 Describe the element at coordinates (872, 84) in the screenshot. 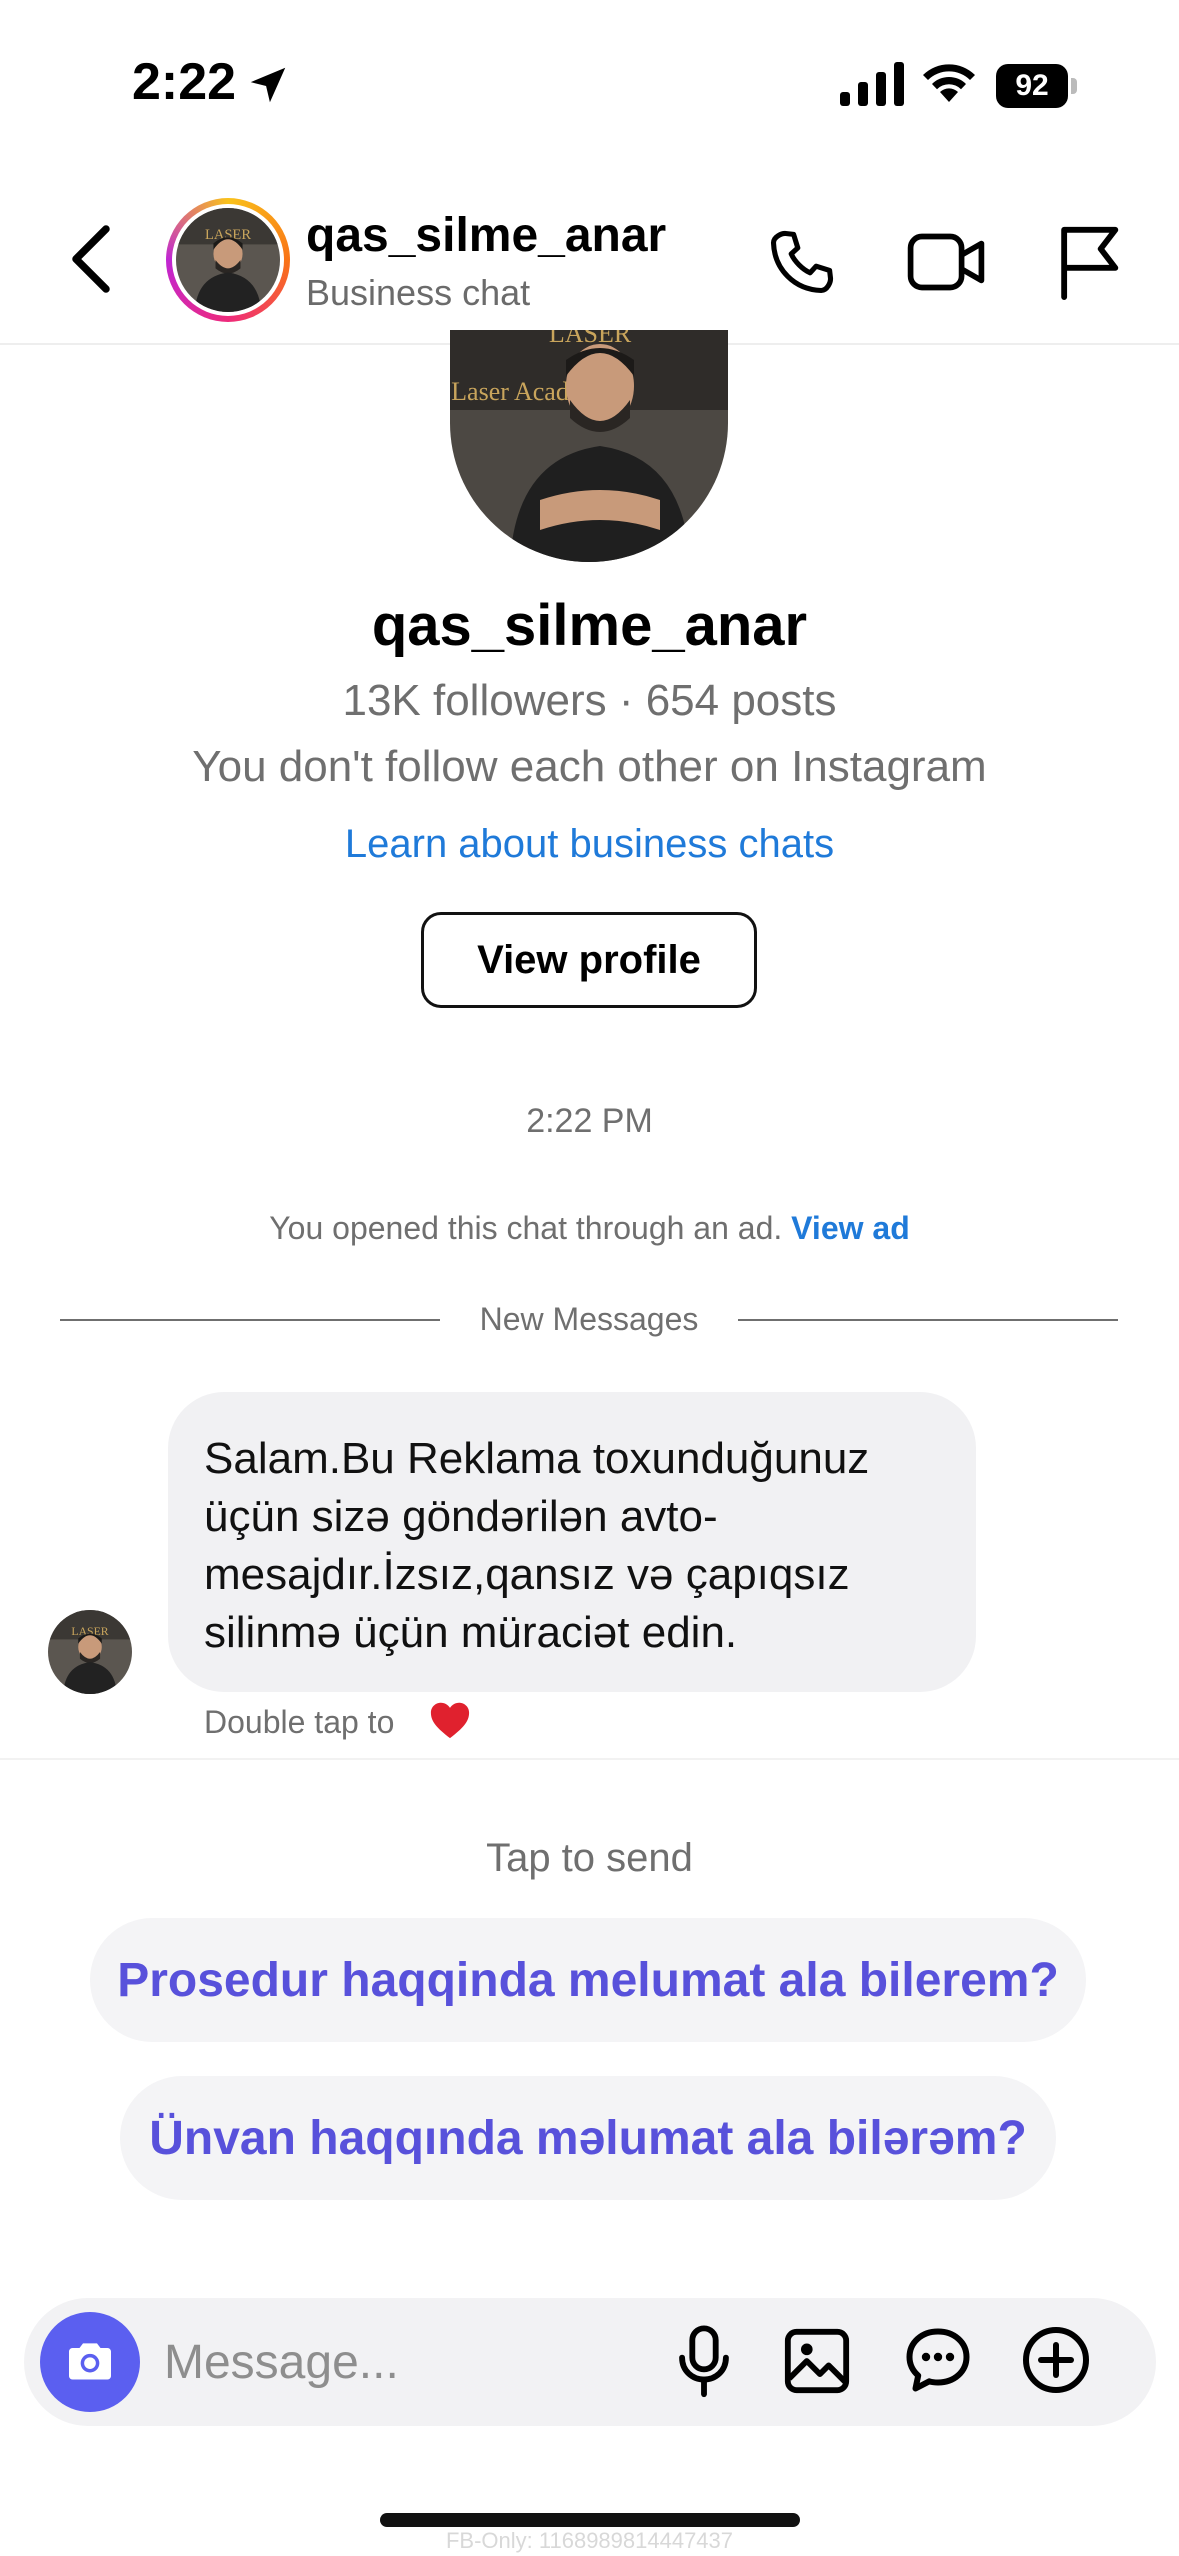

I see `cellular-signal-icon` at that location.